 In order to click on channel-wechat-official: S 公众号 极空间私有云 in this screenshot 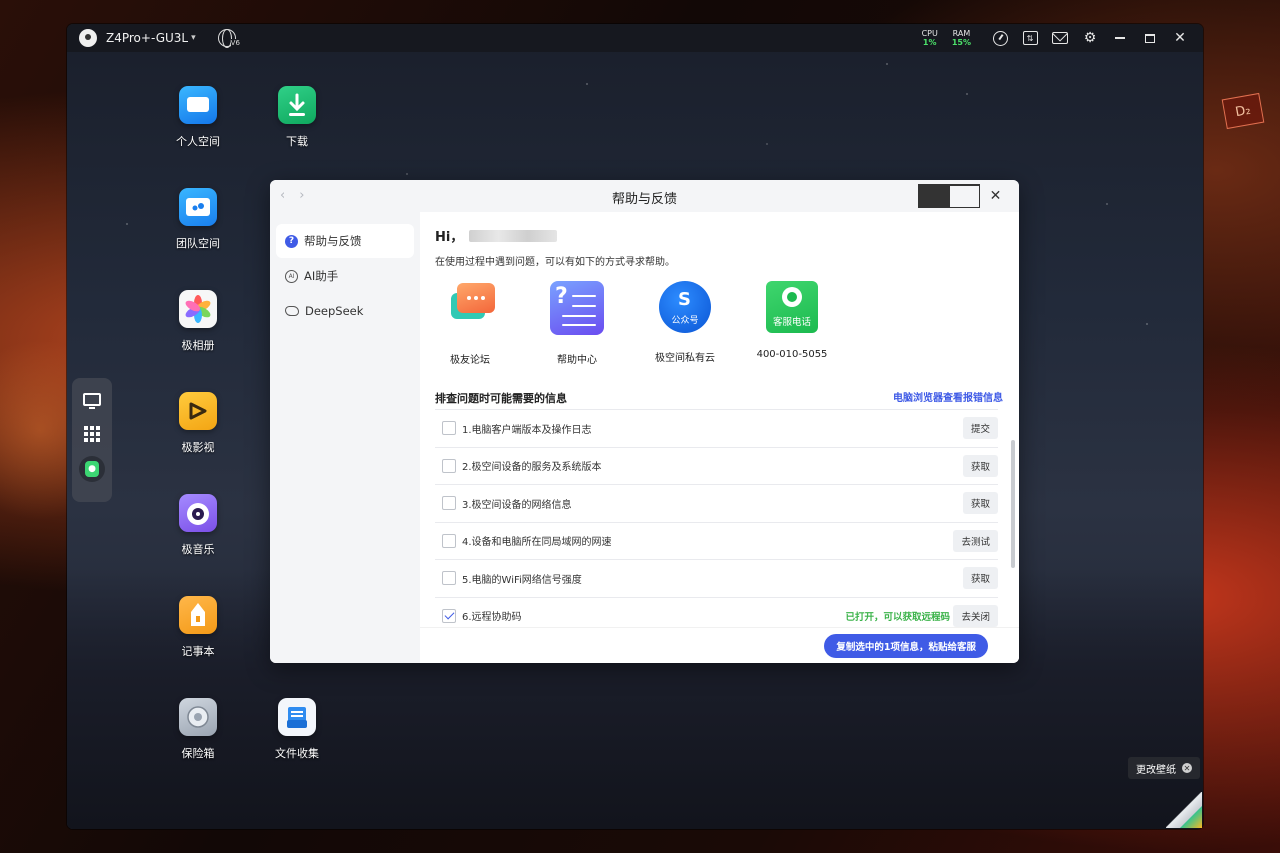, I will do `click(685, 322)`.